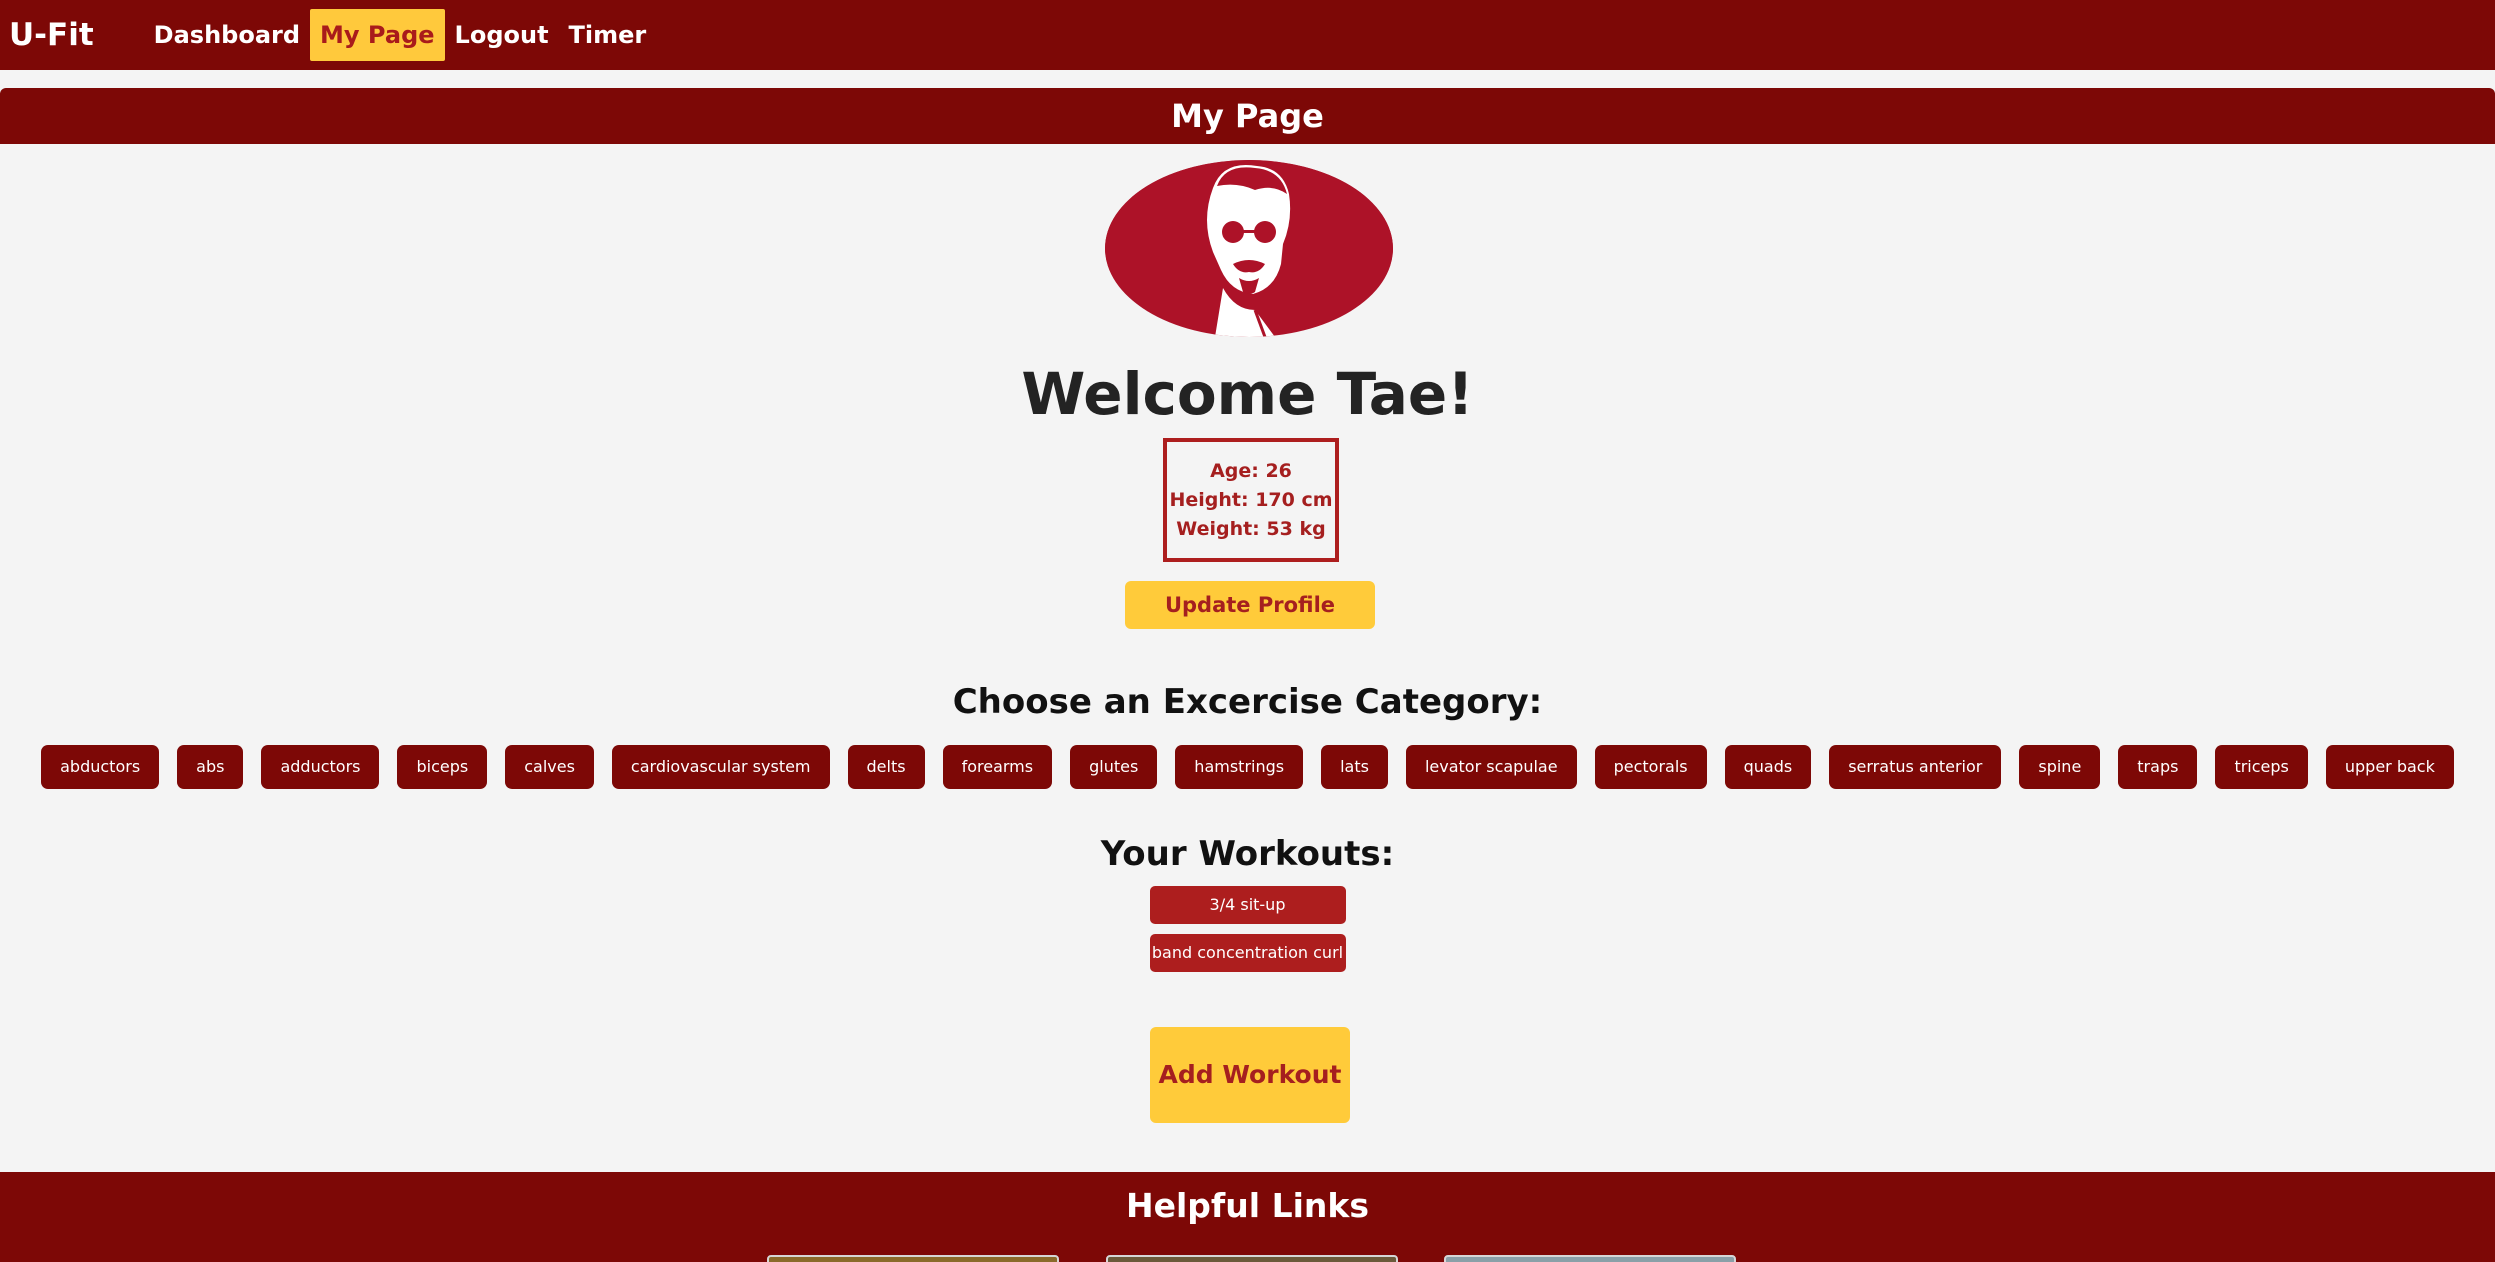 This screenshot has height=1262, width=2495. Describe the element at coordinates (1239, 767) in the screenshot. I see `category-button: hamstrings` at that location.